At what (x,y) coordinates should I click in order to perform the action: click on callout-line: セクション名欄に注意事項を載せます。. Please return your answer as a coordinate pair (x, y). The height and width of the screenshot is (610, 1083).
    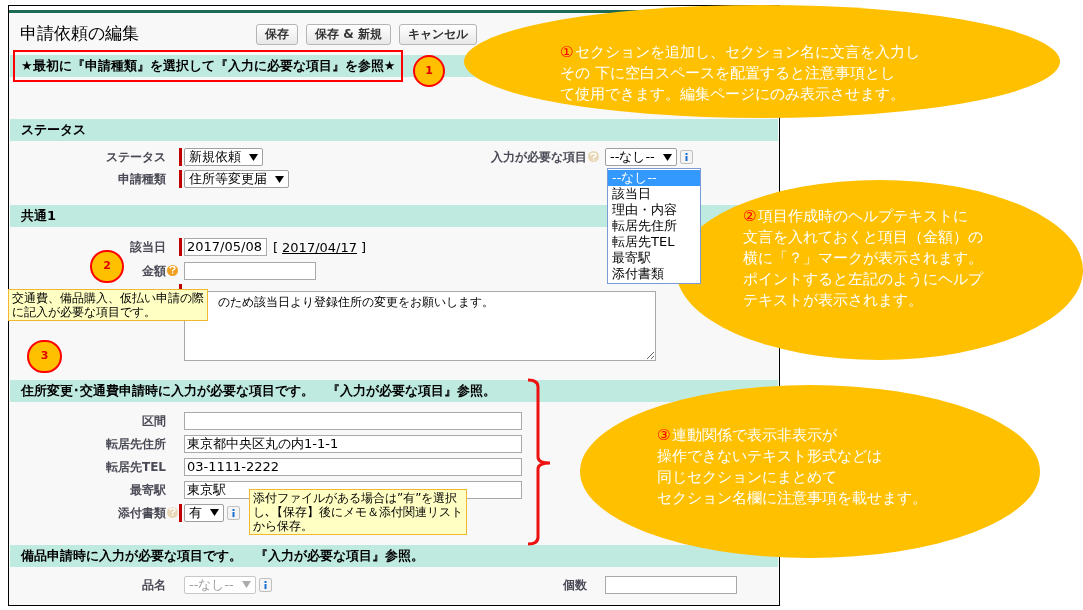
    Looking at the image, I should click on (792, 498).